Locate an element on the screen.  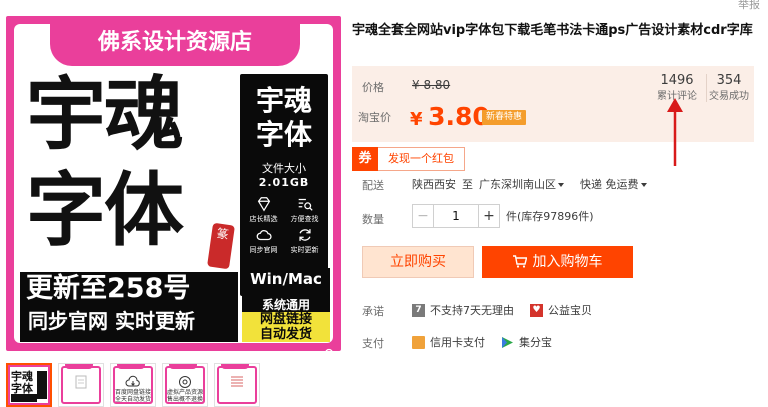
original-price: ¥ 8.80 is located at coordinates (431, 85).